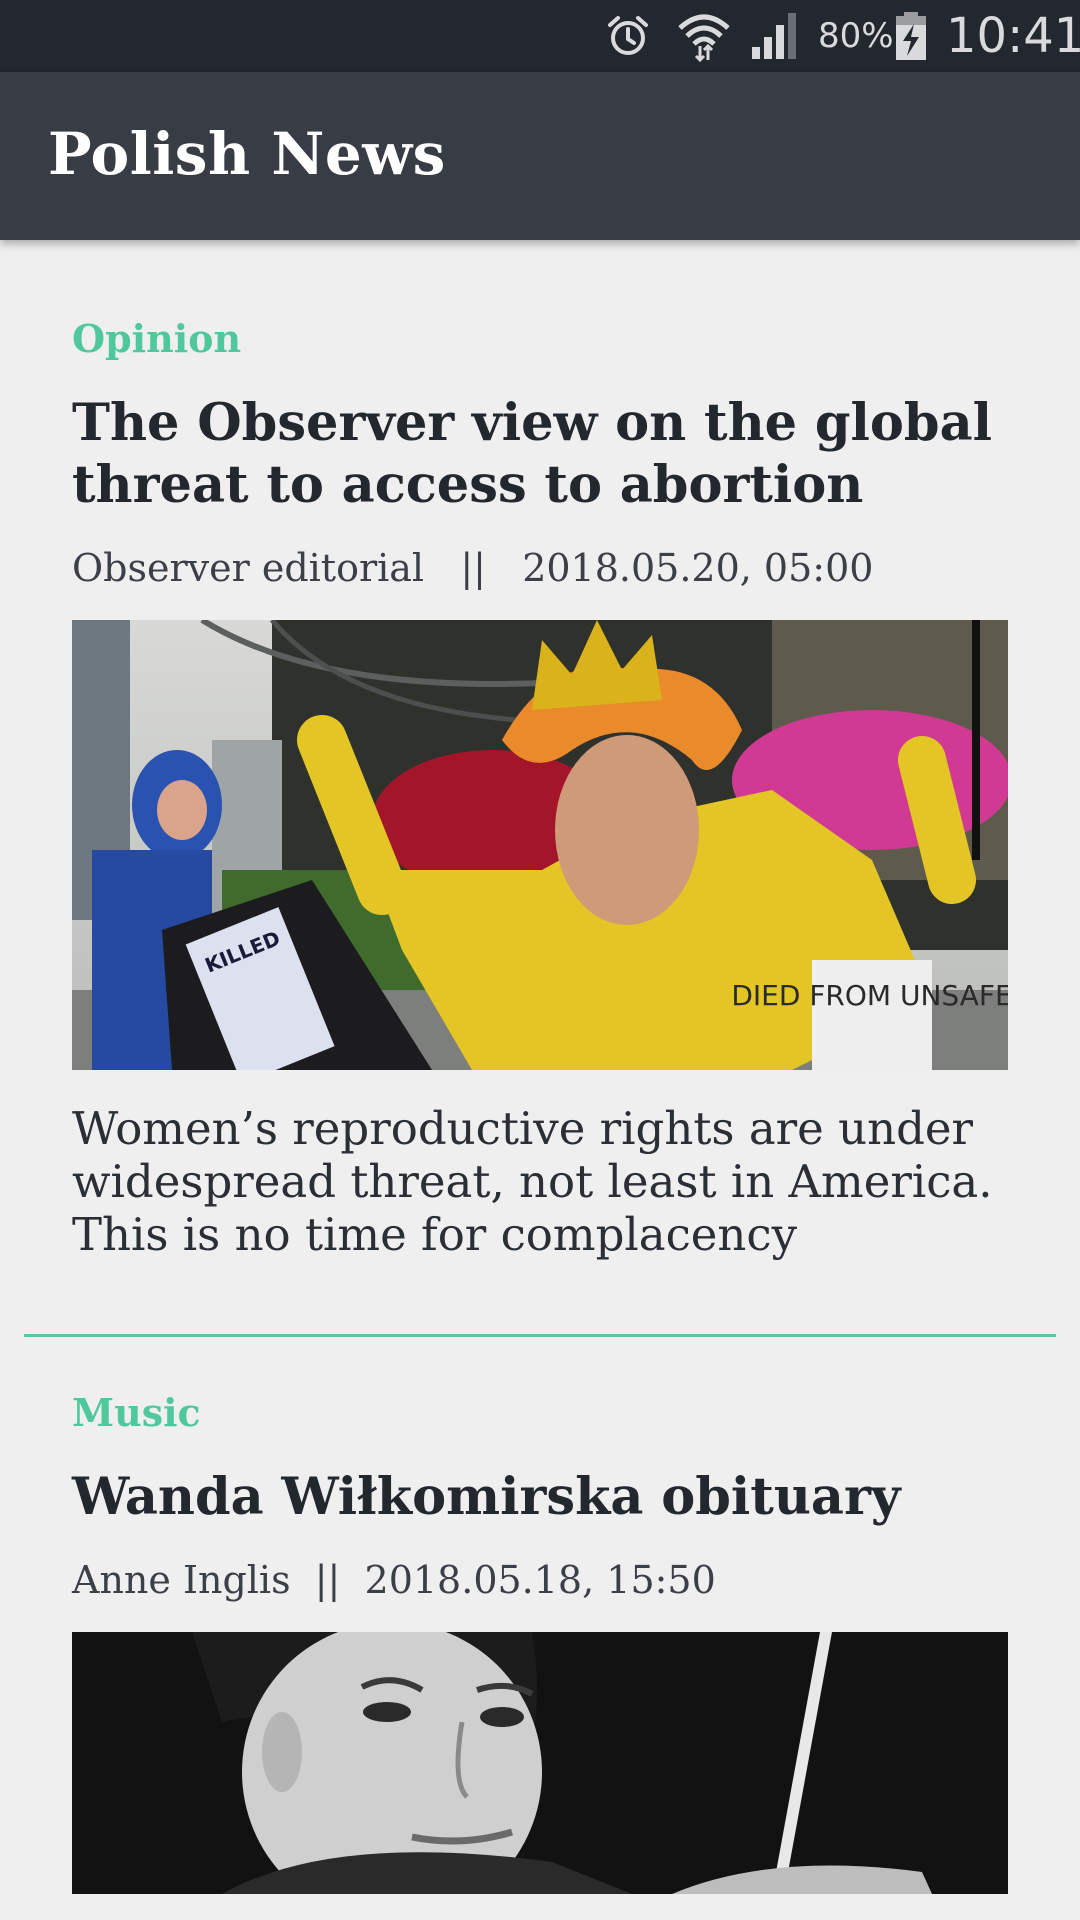 The image size is (1080, 1920). I want to click on article-category: Music, so click(540, 1412).